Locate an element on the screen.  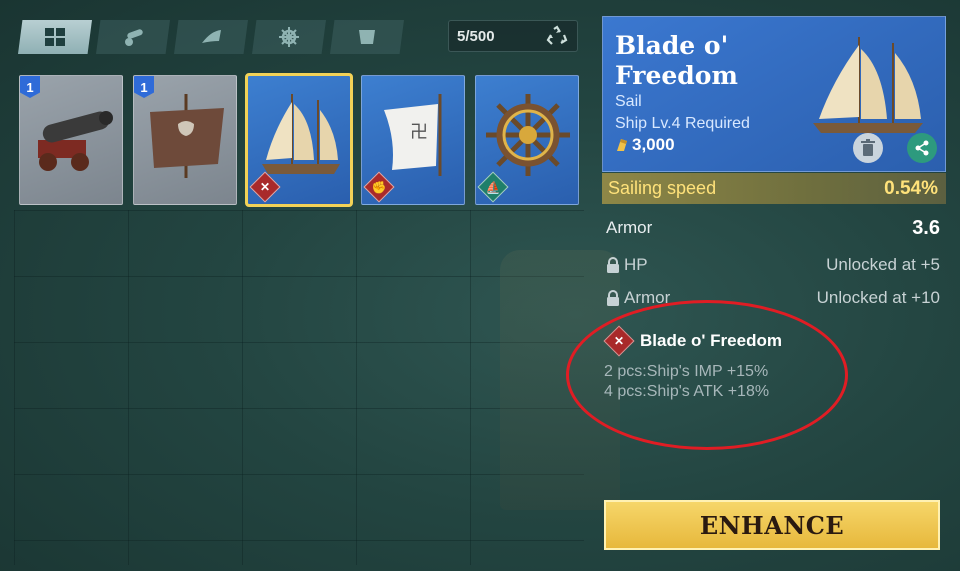
category-tabs is located at coordinates (213, 37).